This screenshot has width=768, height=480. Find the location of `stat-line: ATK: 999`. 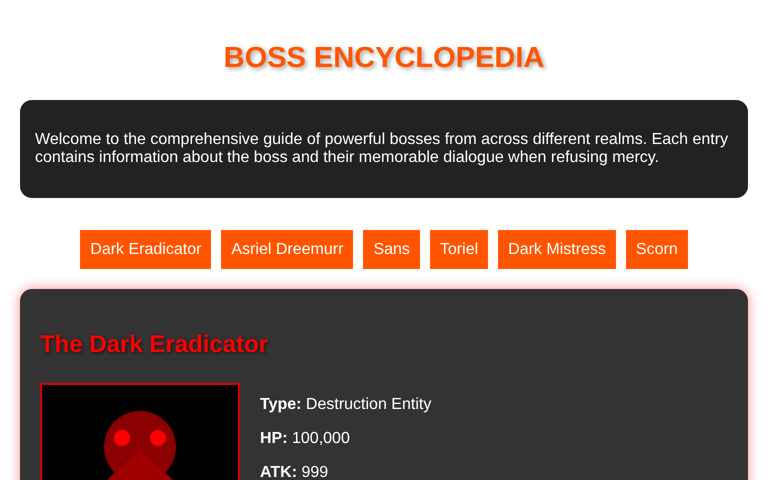

stat-line: ATK: 999 is located at coordinates (295, 471).